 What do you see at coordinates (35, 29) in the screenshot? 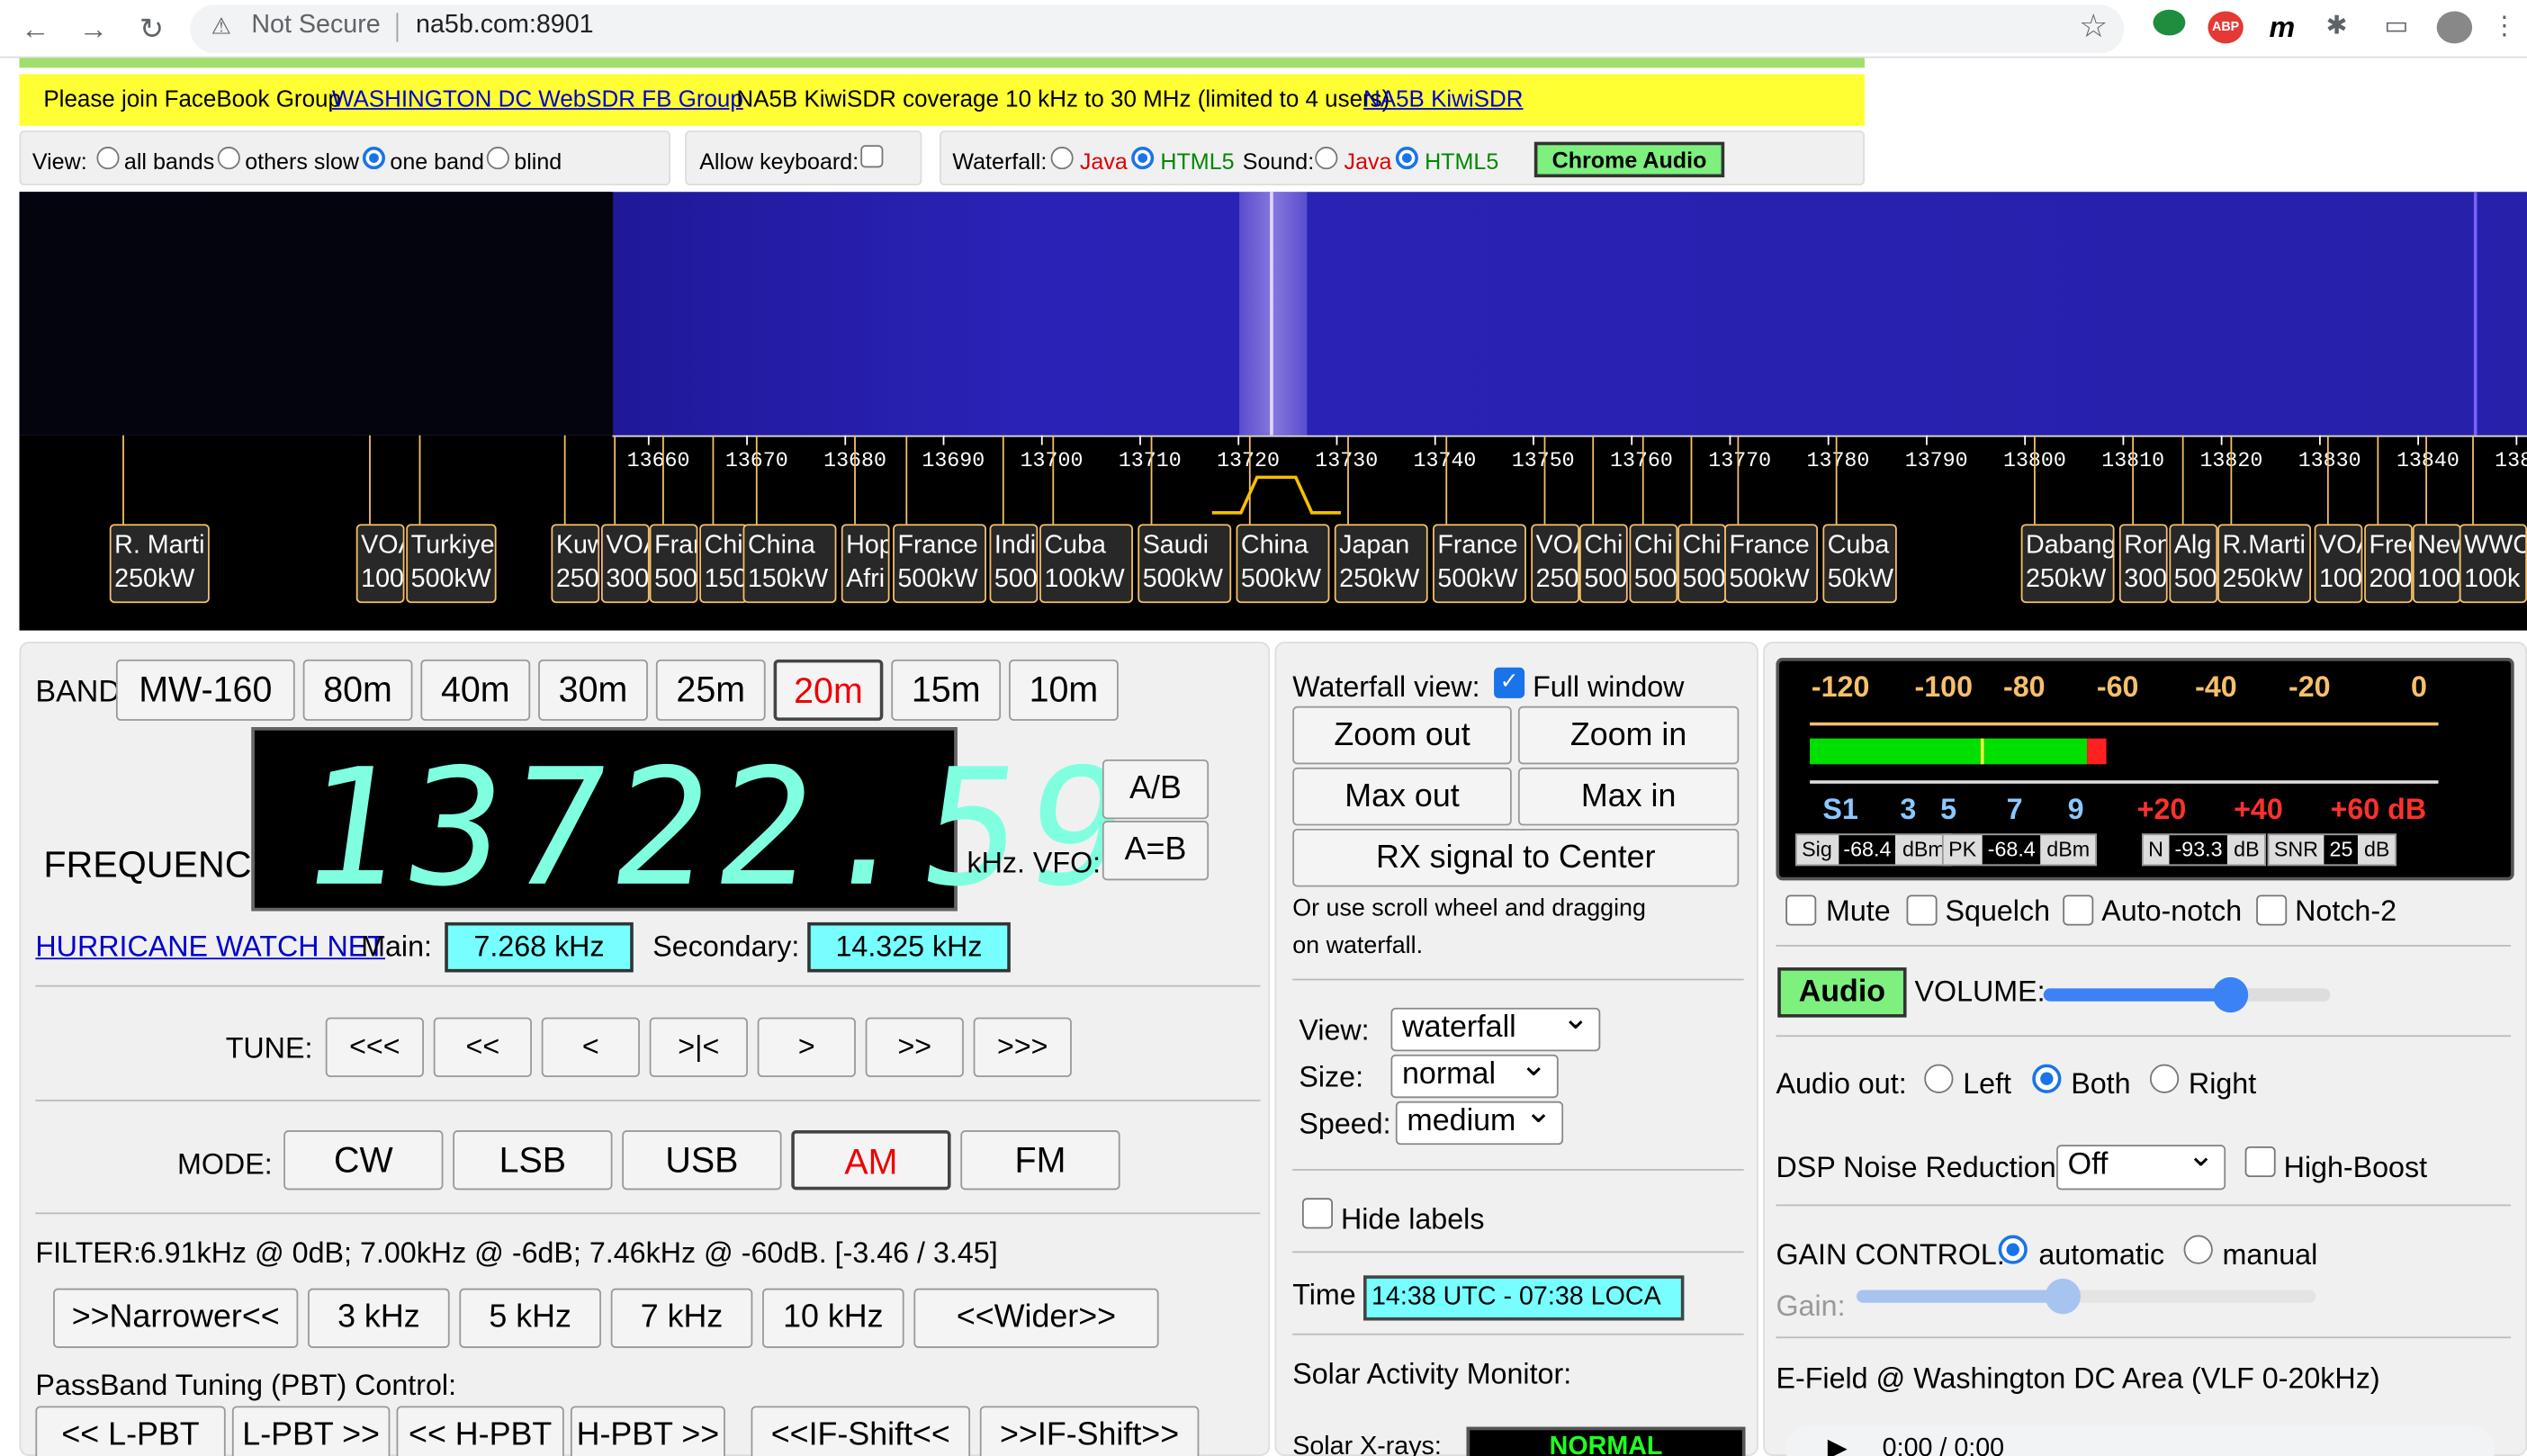
I see `back-icon: ←` at bounding box center [35, 29].